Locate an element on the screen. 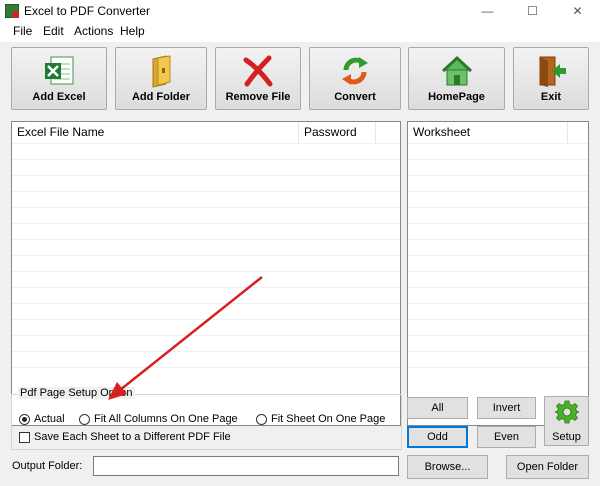 The height and width of the screenshot is (486, 600). menu-actions: Actions is located at coordinates (93, 31).